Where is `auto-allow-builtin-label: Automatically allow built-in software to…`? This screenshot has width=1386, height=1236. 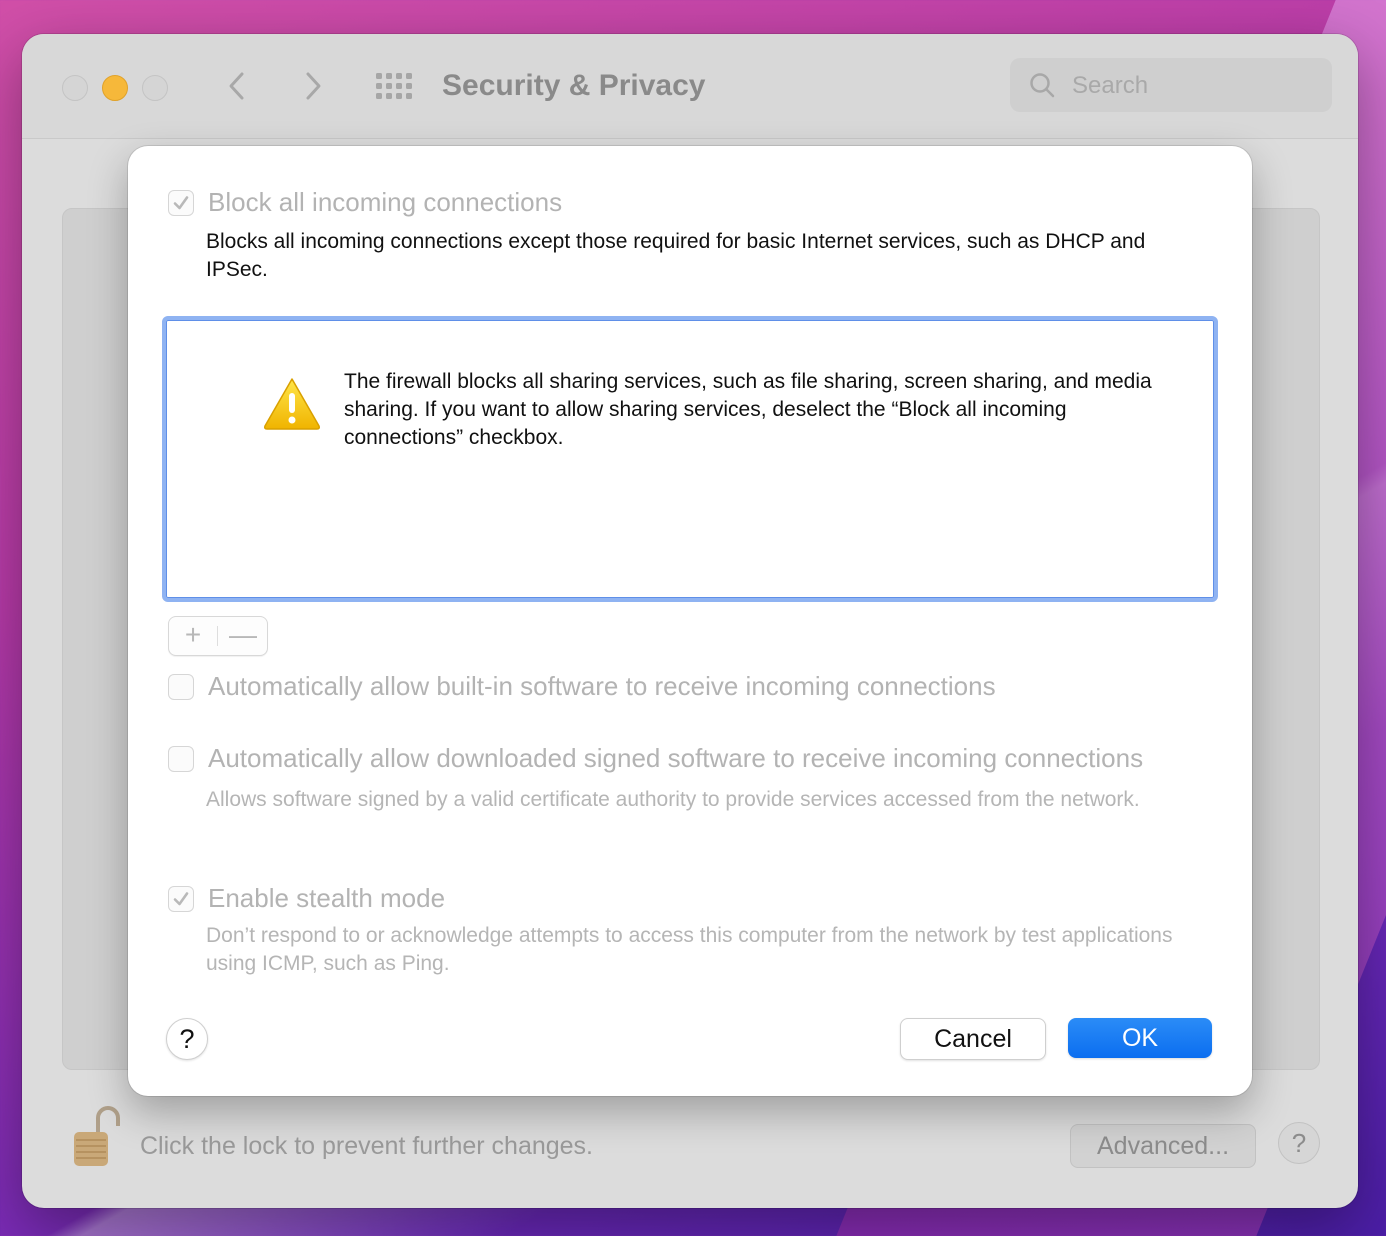 auto-allow-builtin-label: Automatically allow built-in software to… is located at coordinates (602, 686).